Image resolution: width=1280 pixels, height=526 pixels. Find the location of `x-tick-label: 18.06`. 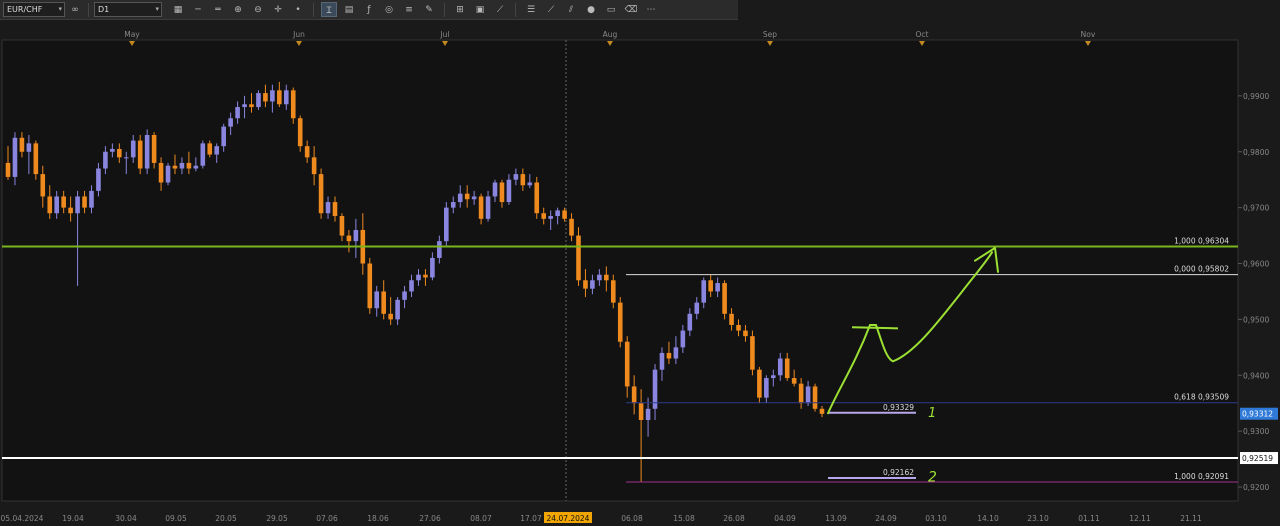

x-tick-label: 18.06 is located at coordinates (378, 518).